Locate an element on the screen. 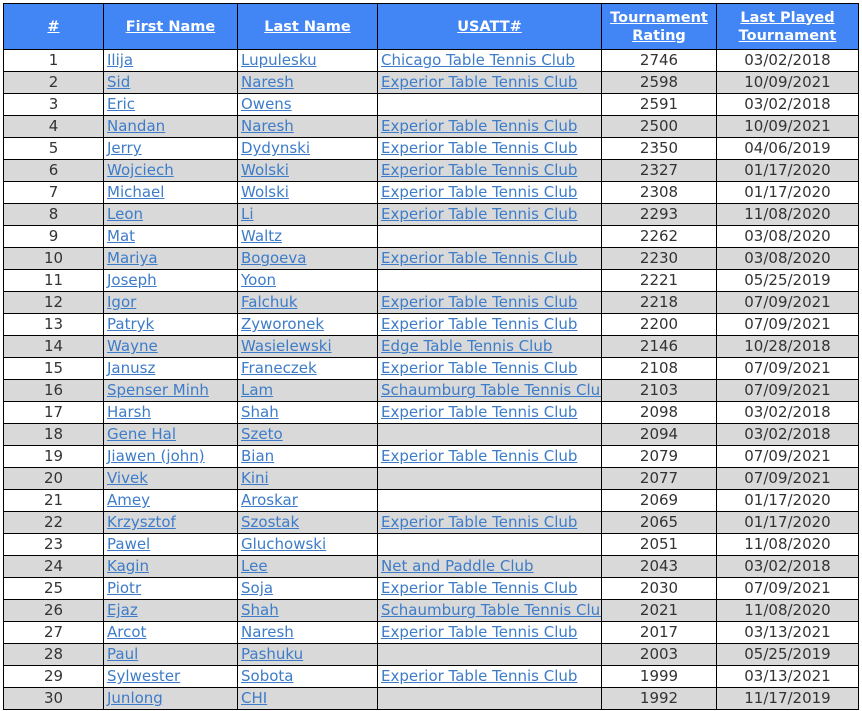  cell-club: Schaumburg Table Tennis Club is located at coordinates (489, 390).